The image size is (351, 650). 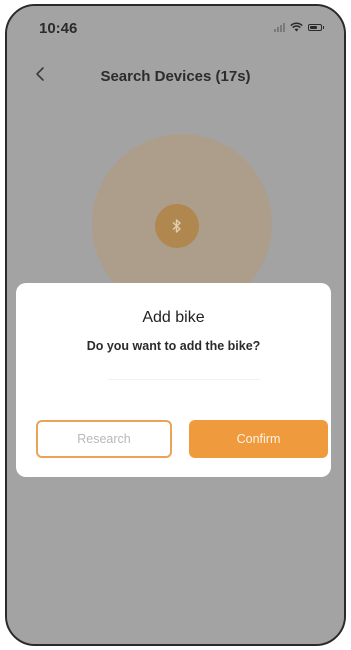 I want to click on status-time: 10:46, so click(x=58, y=28).